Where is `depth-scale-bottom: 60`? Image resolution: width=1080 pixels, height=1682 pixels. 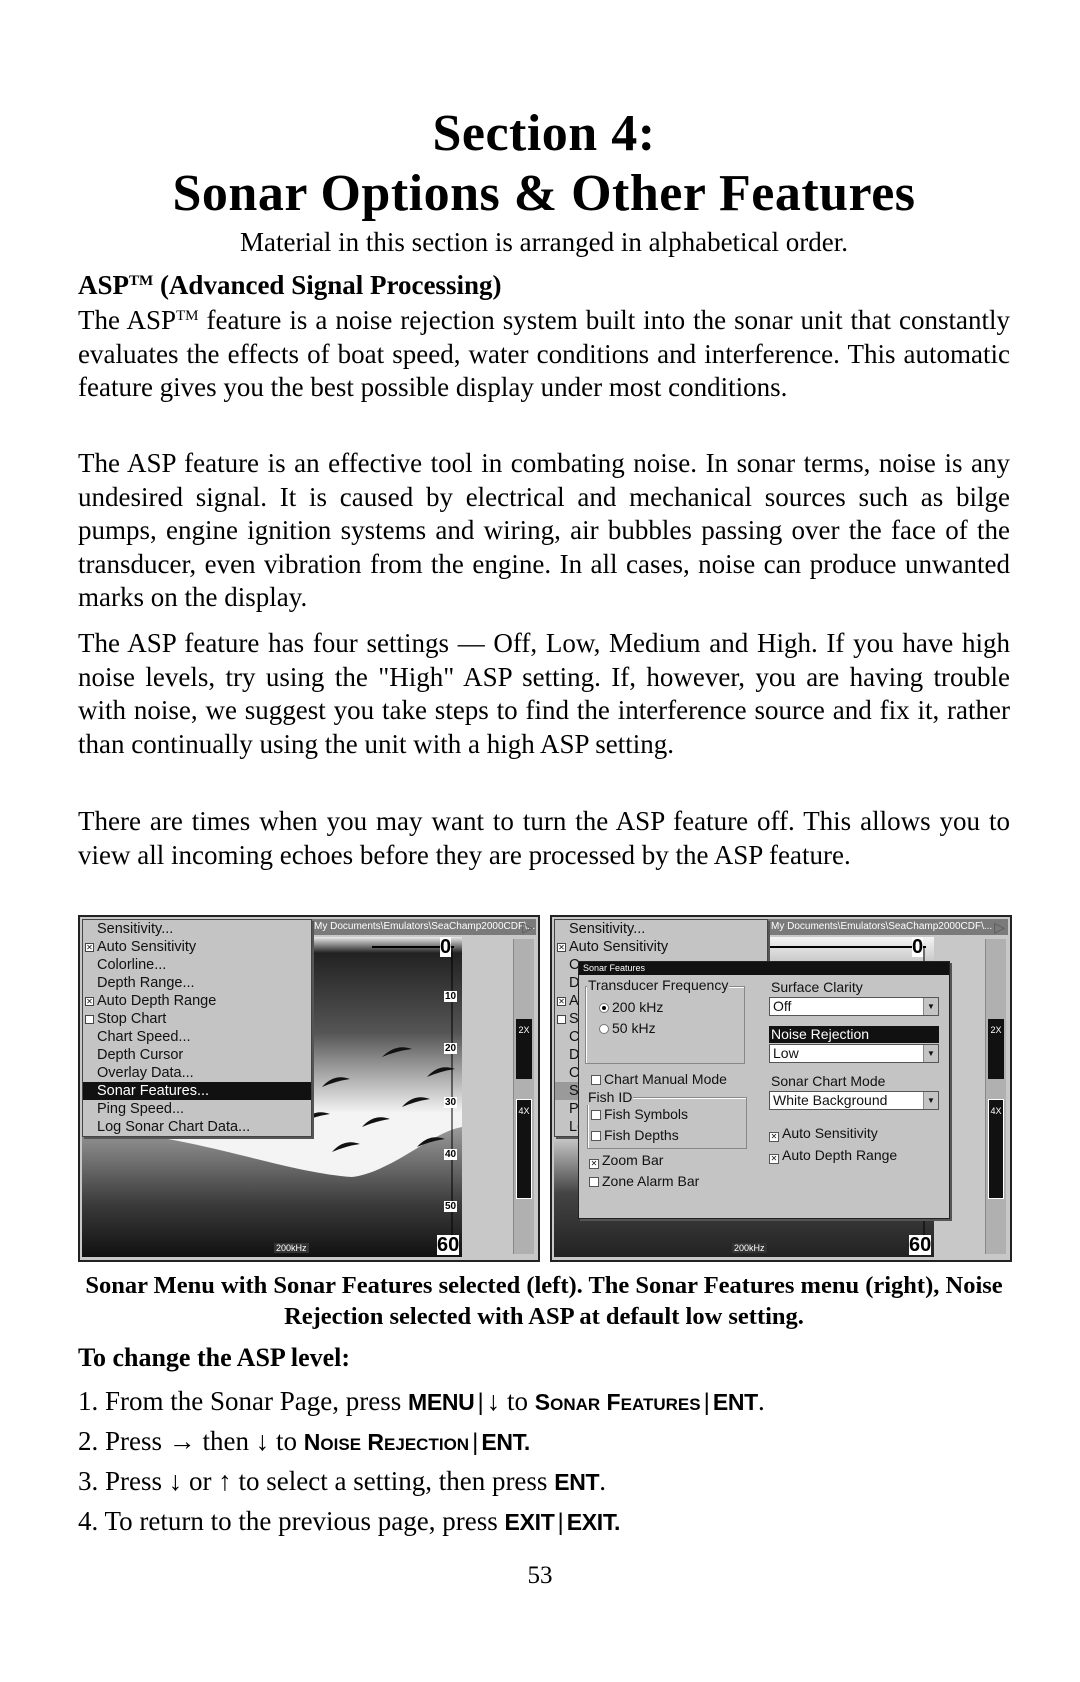 depth-scale-bottom: 60 is located at coordinates (448, 1245).